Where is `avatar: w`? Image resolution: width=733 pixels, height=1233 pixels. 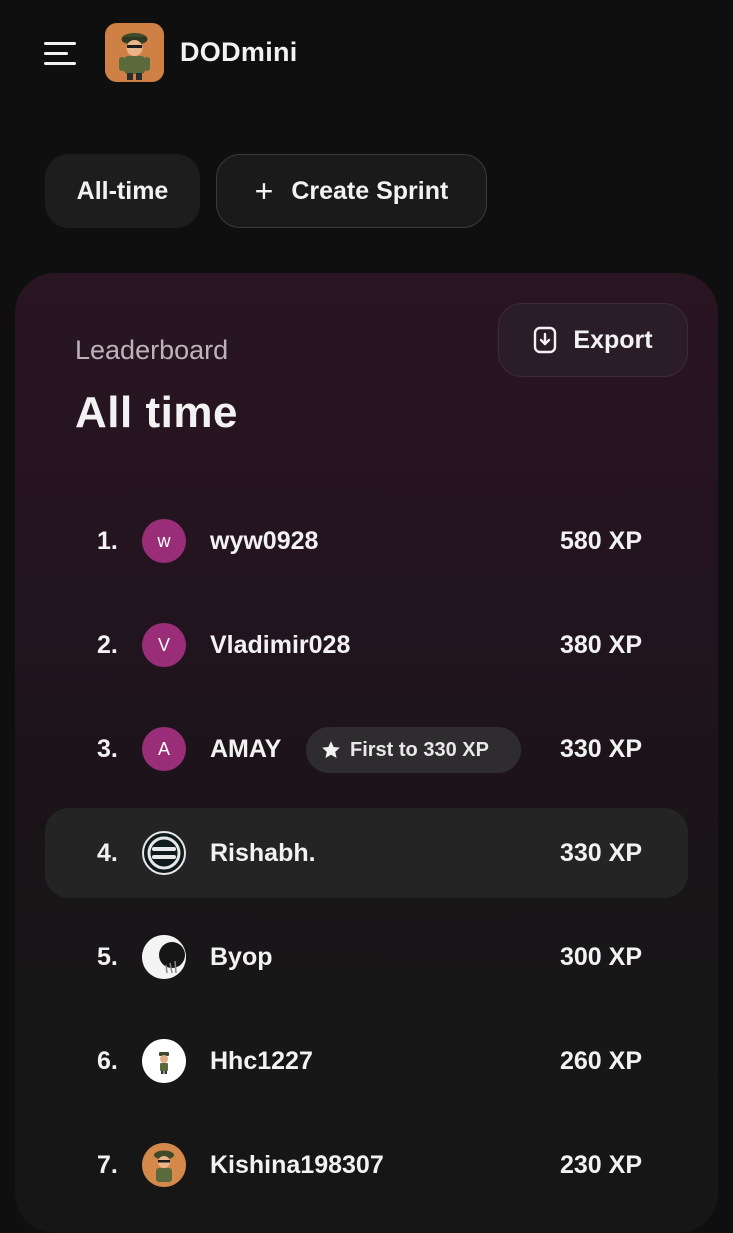
avatar: w is located at coordinates (164, 541).